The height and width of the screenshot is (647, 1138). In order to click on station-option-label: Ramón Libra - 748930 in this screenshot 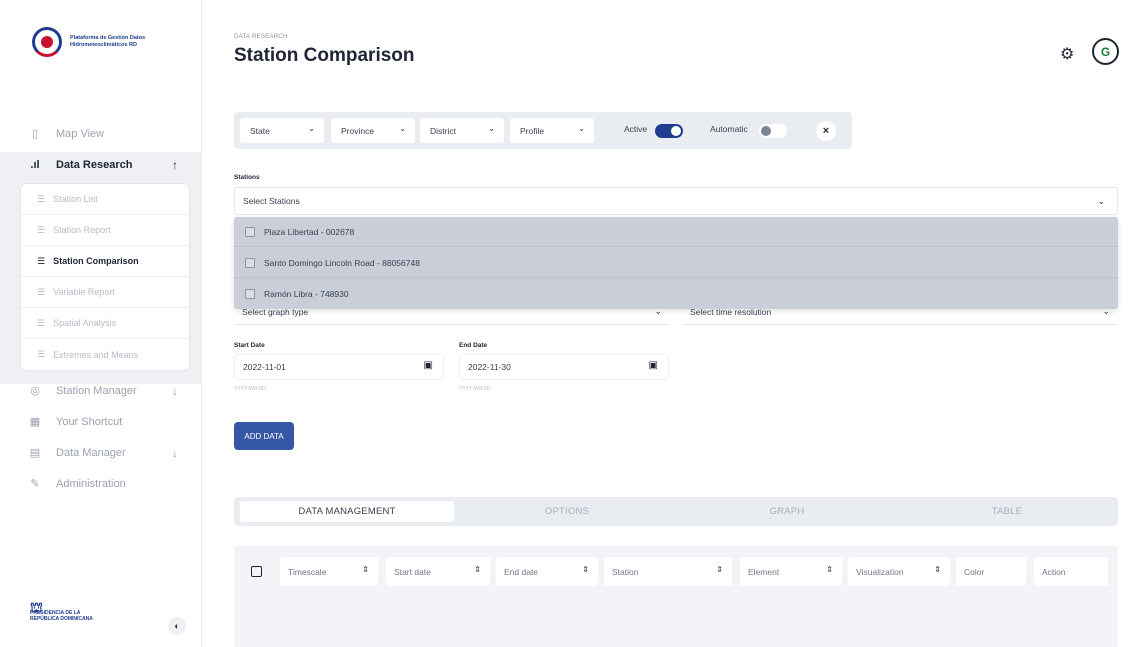, I will do `click(306, 294)`.